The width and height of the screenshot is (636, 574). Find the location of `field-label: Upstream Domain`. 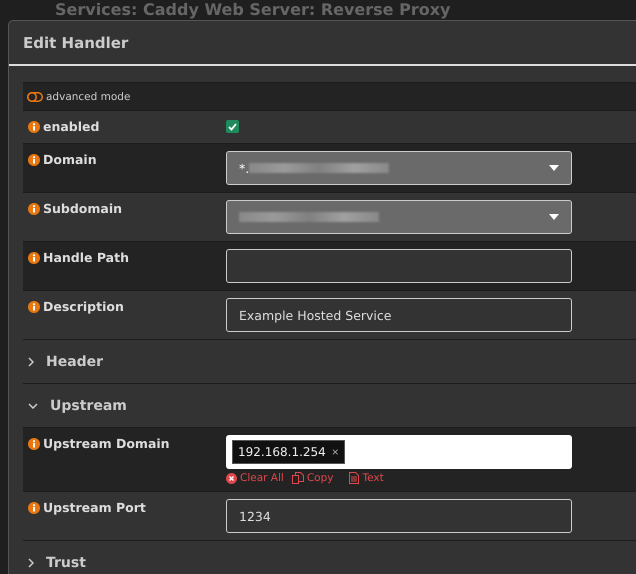

field-label: Upstream Domain is located at coordinates (106, 443).